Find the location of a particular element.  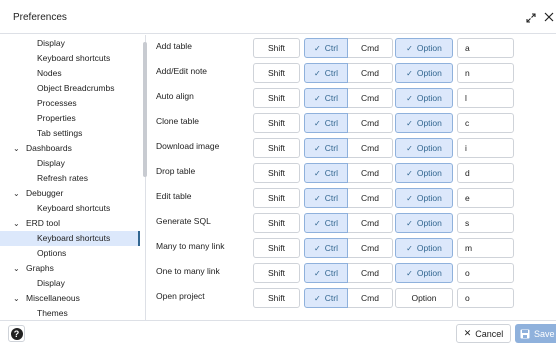

sidebar-item: Properties is located at coordinates (70, 118).